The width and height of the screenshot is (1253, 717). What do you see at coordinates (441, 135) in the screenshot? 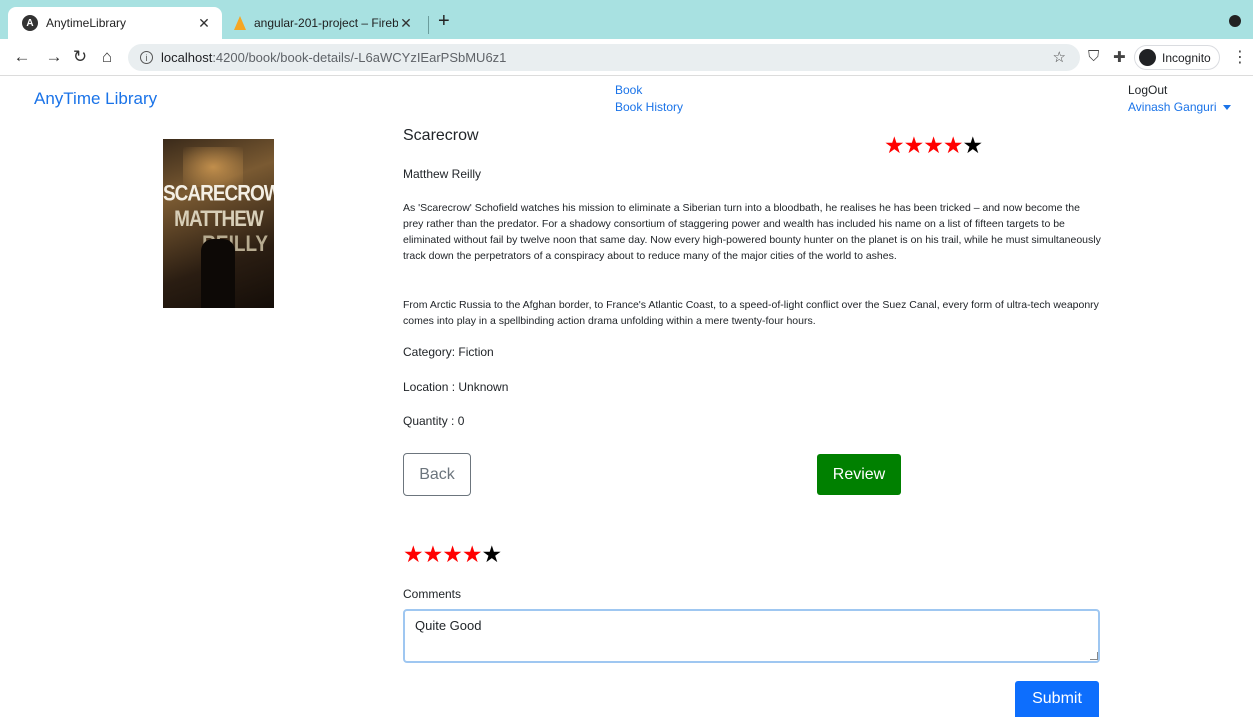
I see `book-title: Scarecrow` at bounding box center [441, 135].